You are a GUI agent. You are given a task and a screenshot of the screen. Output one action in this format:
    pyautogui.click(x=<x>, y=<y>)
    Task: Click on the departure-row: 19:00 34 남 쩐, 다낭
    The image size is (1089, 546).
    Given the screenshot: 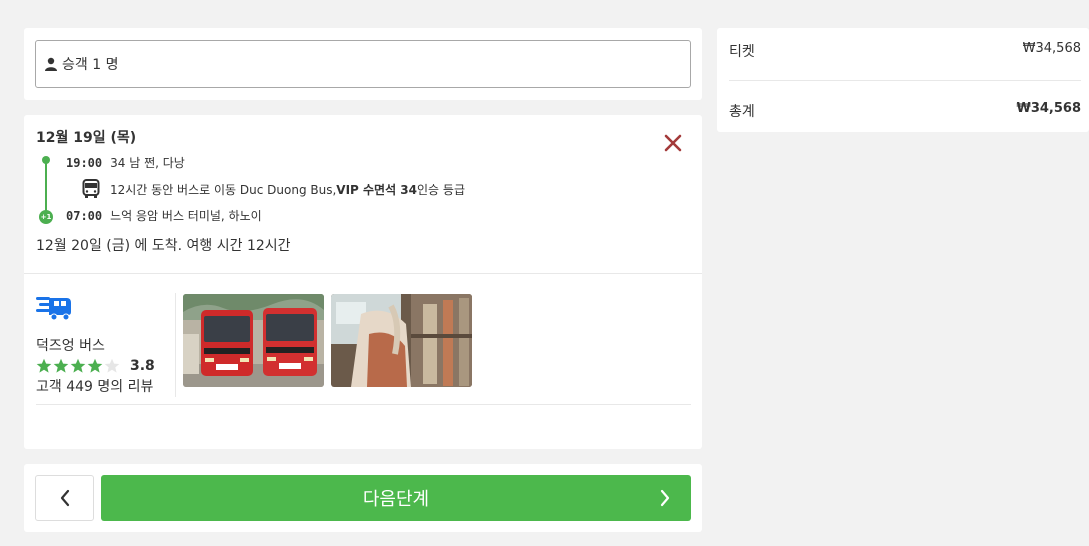 What is the action you would take?
    pyautogui.click(x=125, y=162)
    